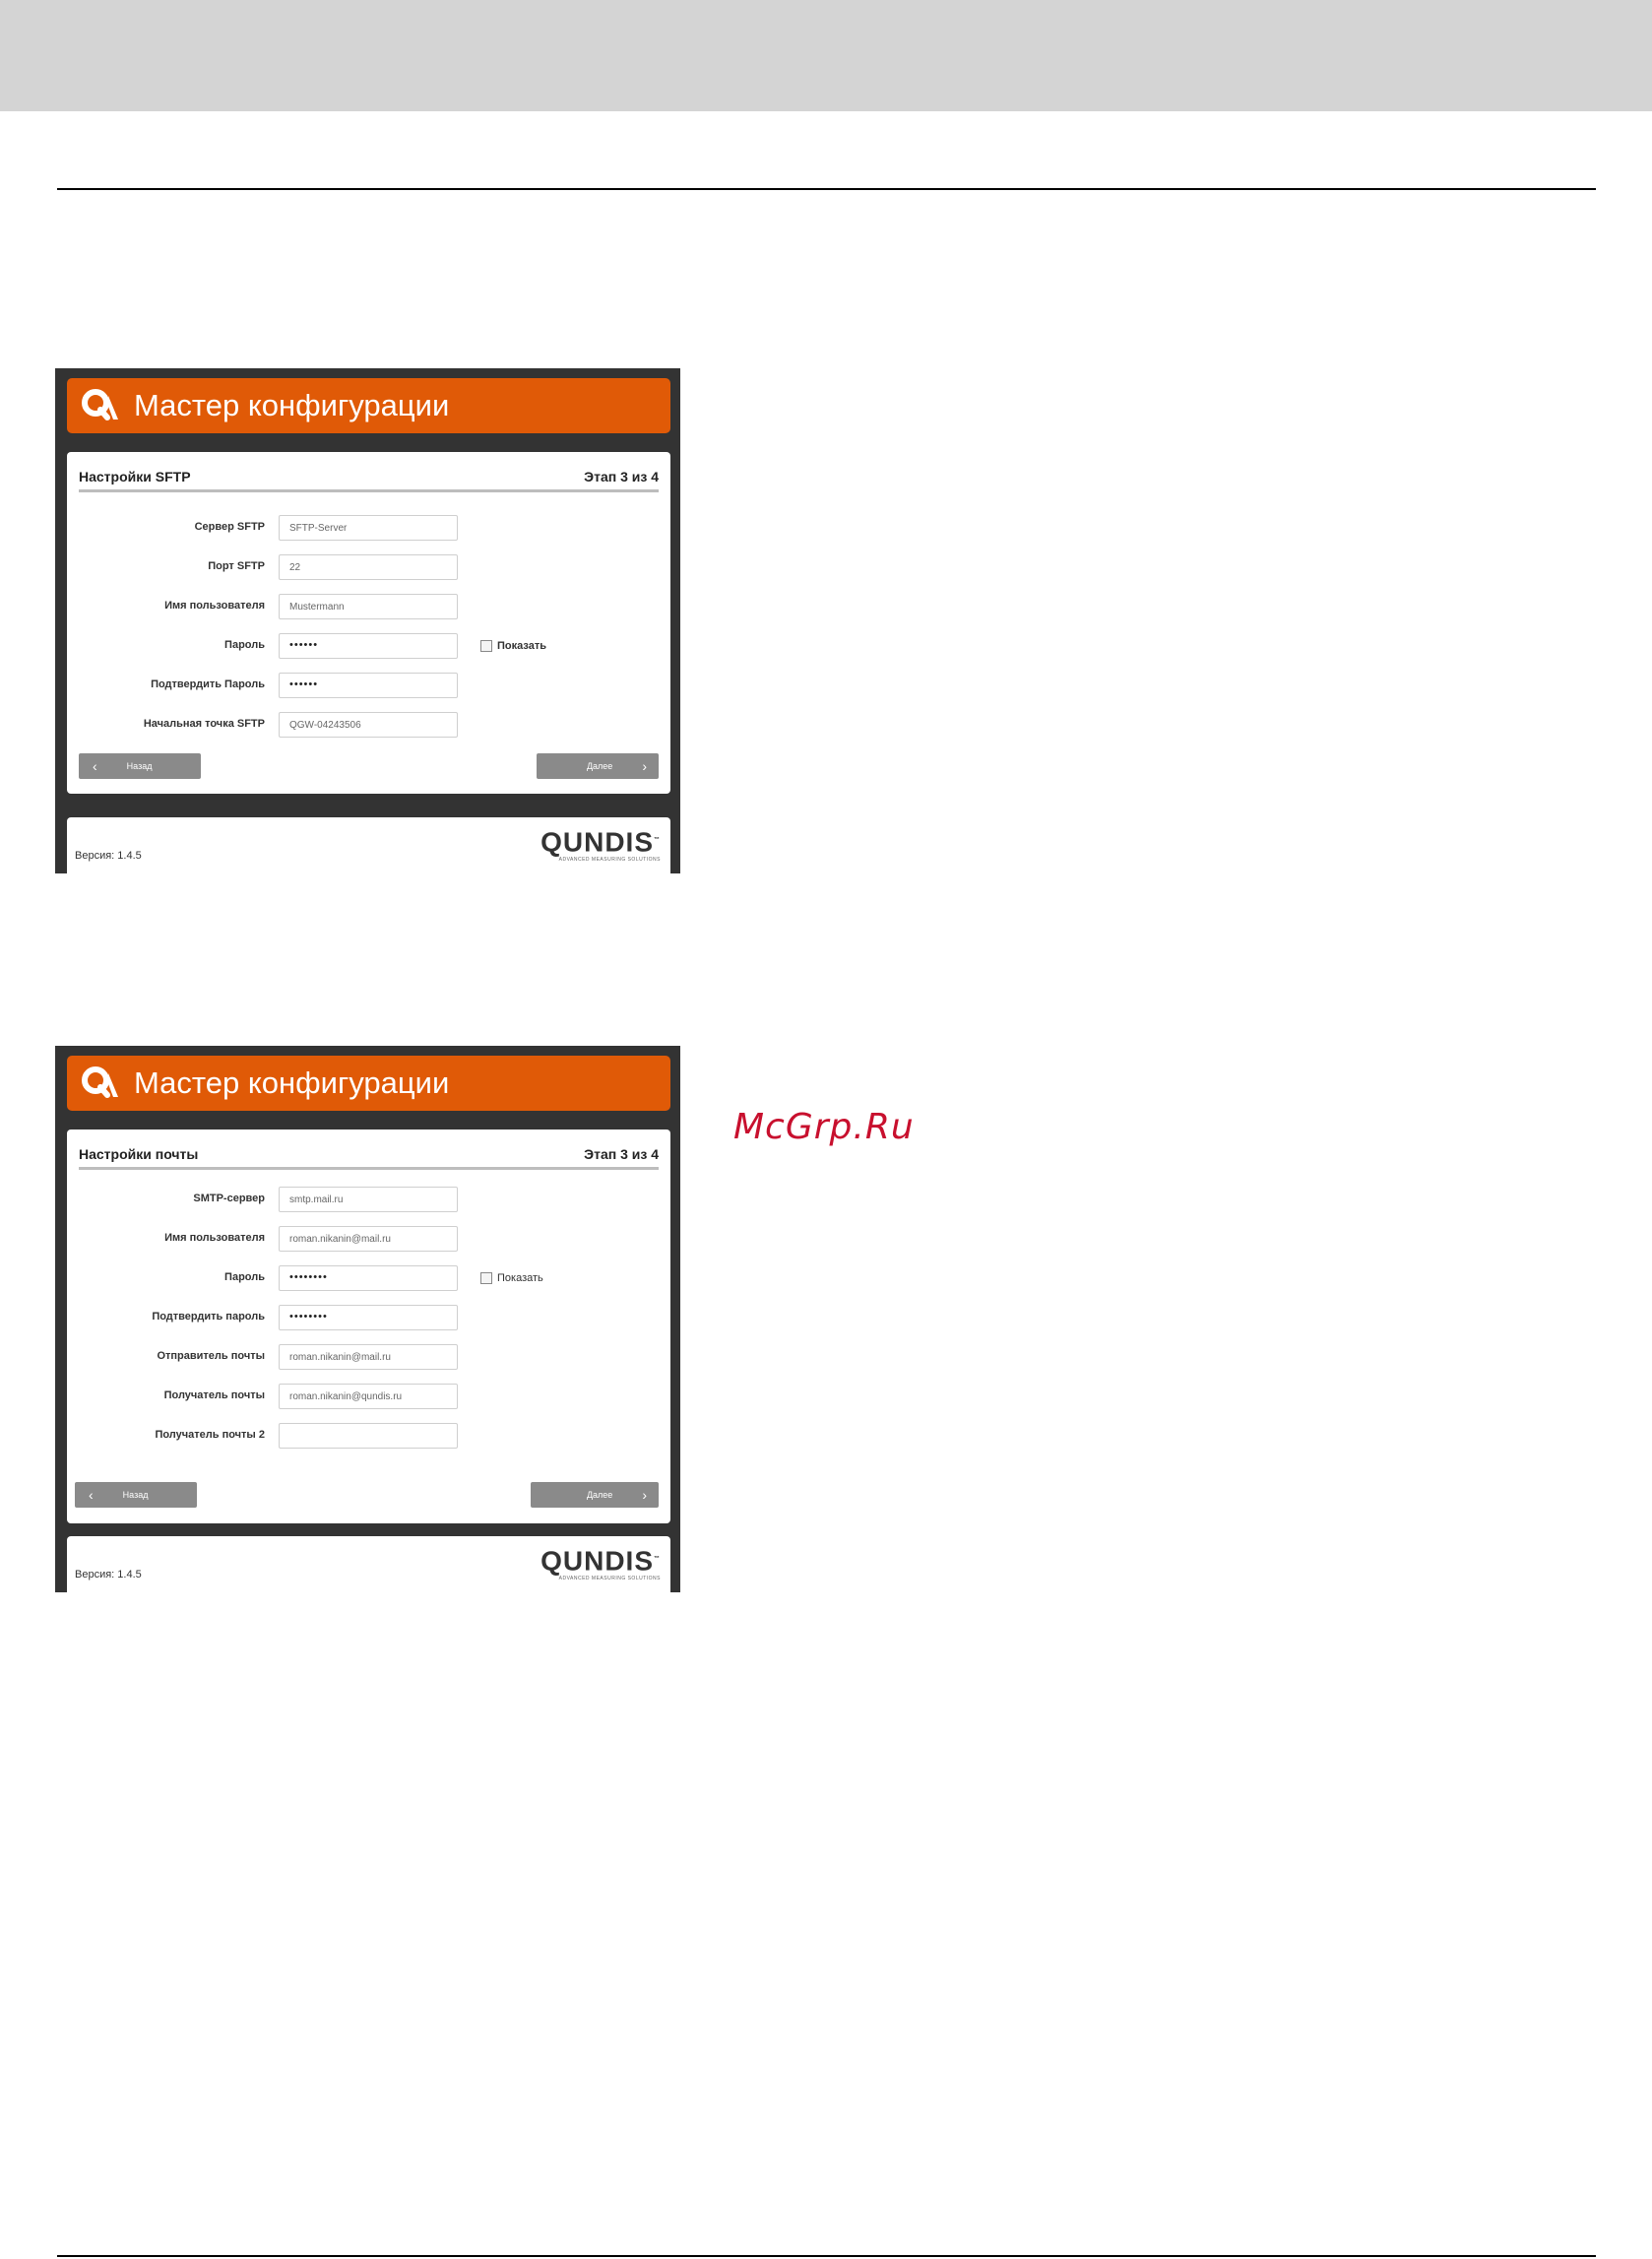 Image resolution: width=1652 pixels, height=2259 pixels. Describe the element at coordinates (139, 1154) in the screenshot. I see `section-title: Настройки почты` at that location.